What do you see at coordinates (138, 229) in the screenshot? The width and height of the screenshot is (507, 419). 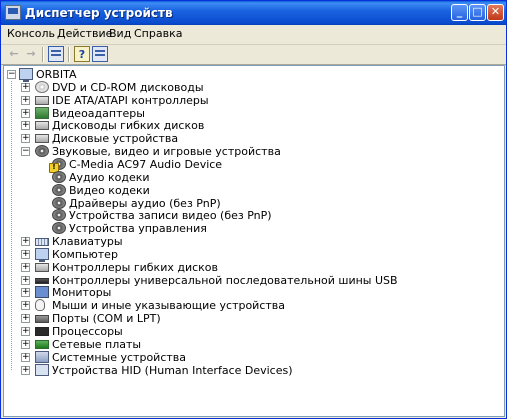 I see `device-label: Устройства управления` at bounding box center [138, 229].